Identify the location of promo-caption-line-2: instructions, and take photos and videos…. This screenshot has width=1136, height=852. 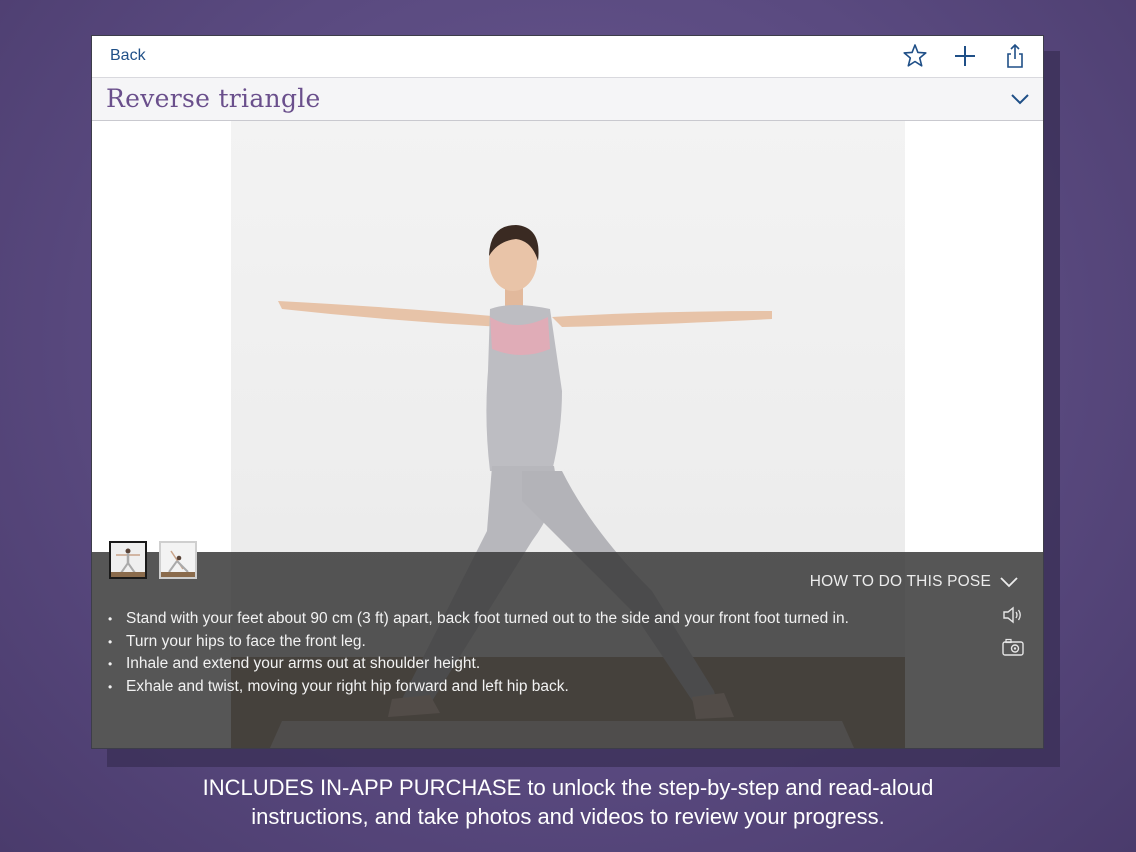
(568, 816).